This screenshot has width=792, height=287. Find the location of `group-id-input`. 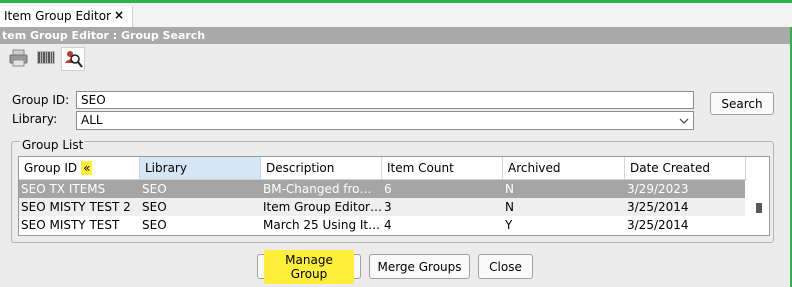

group-id-input is located at coordinates (385, 100).